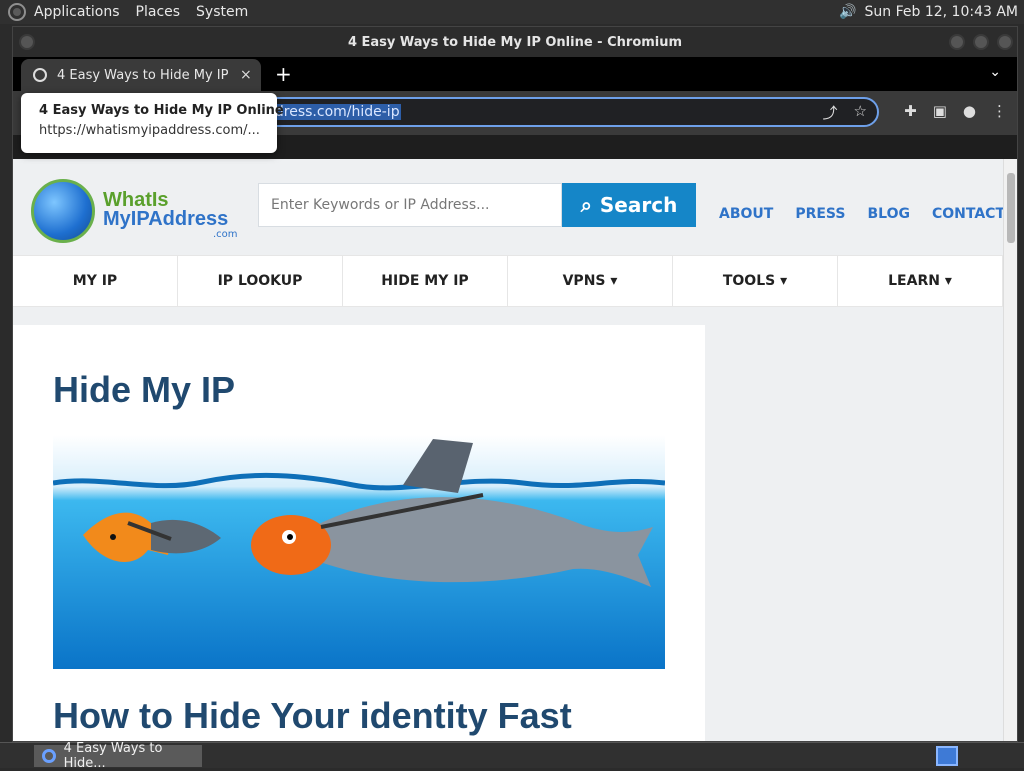  Describe the element at coordinates (830, 112) in the screenshot. I see `share-icon: ⤴` at that location.